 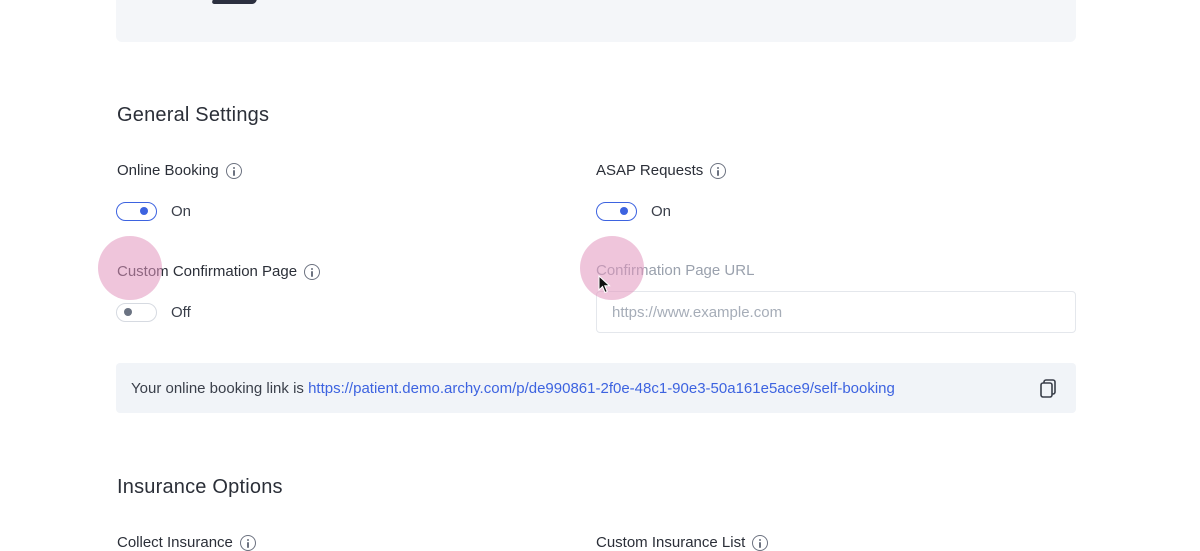 What do you see at coordinates (220, 388) in the screenshot?
I see `booking-link-prefix: Your online booking link is` at bounding box center [220, 388].